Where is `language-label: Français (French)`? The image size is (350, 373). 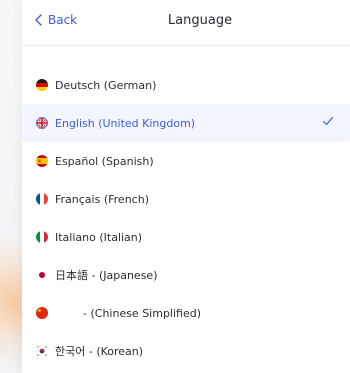 language-label: Français (French) is located at coordinates (102, 199).